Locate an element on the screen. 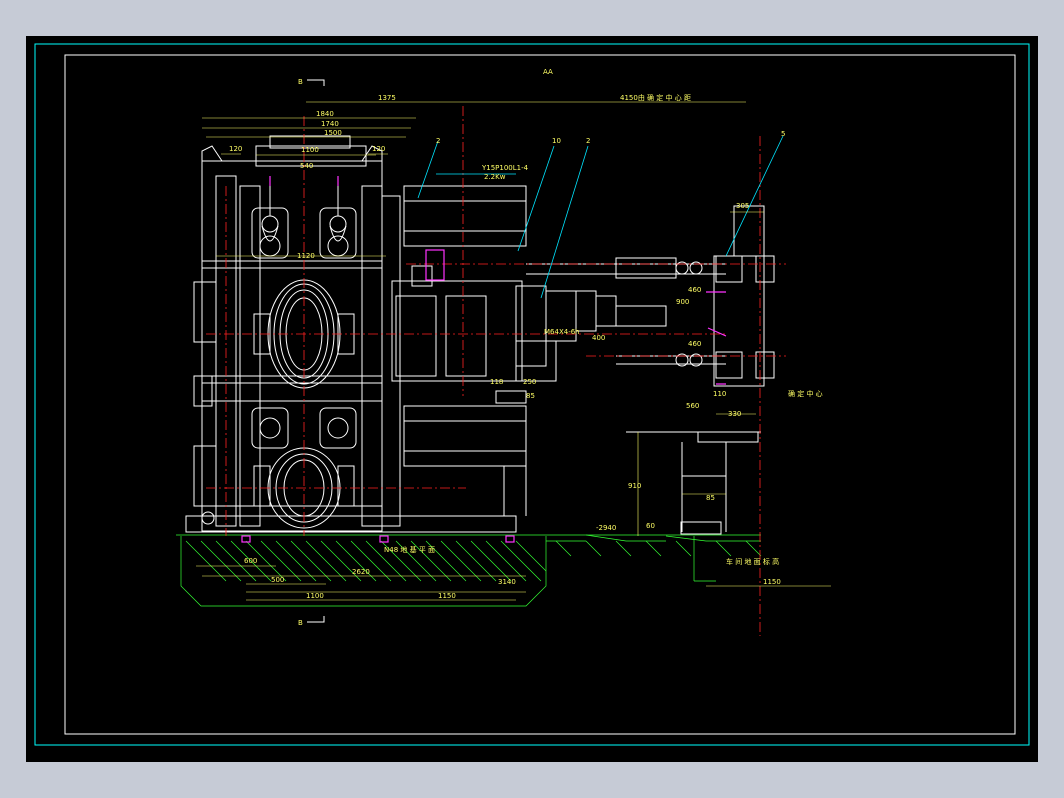 The height and width of the screenshot is (798, 1064). part-2-right: 2 is located at coordinates (588, 141).